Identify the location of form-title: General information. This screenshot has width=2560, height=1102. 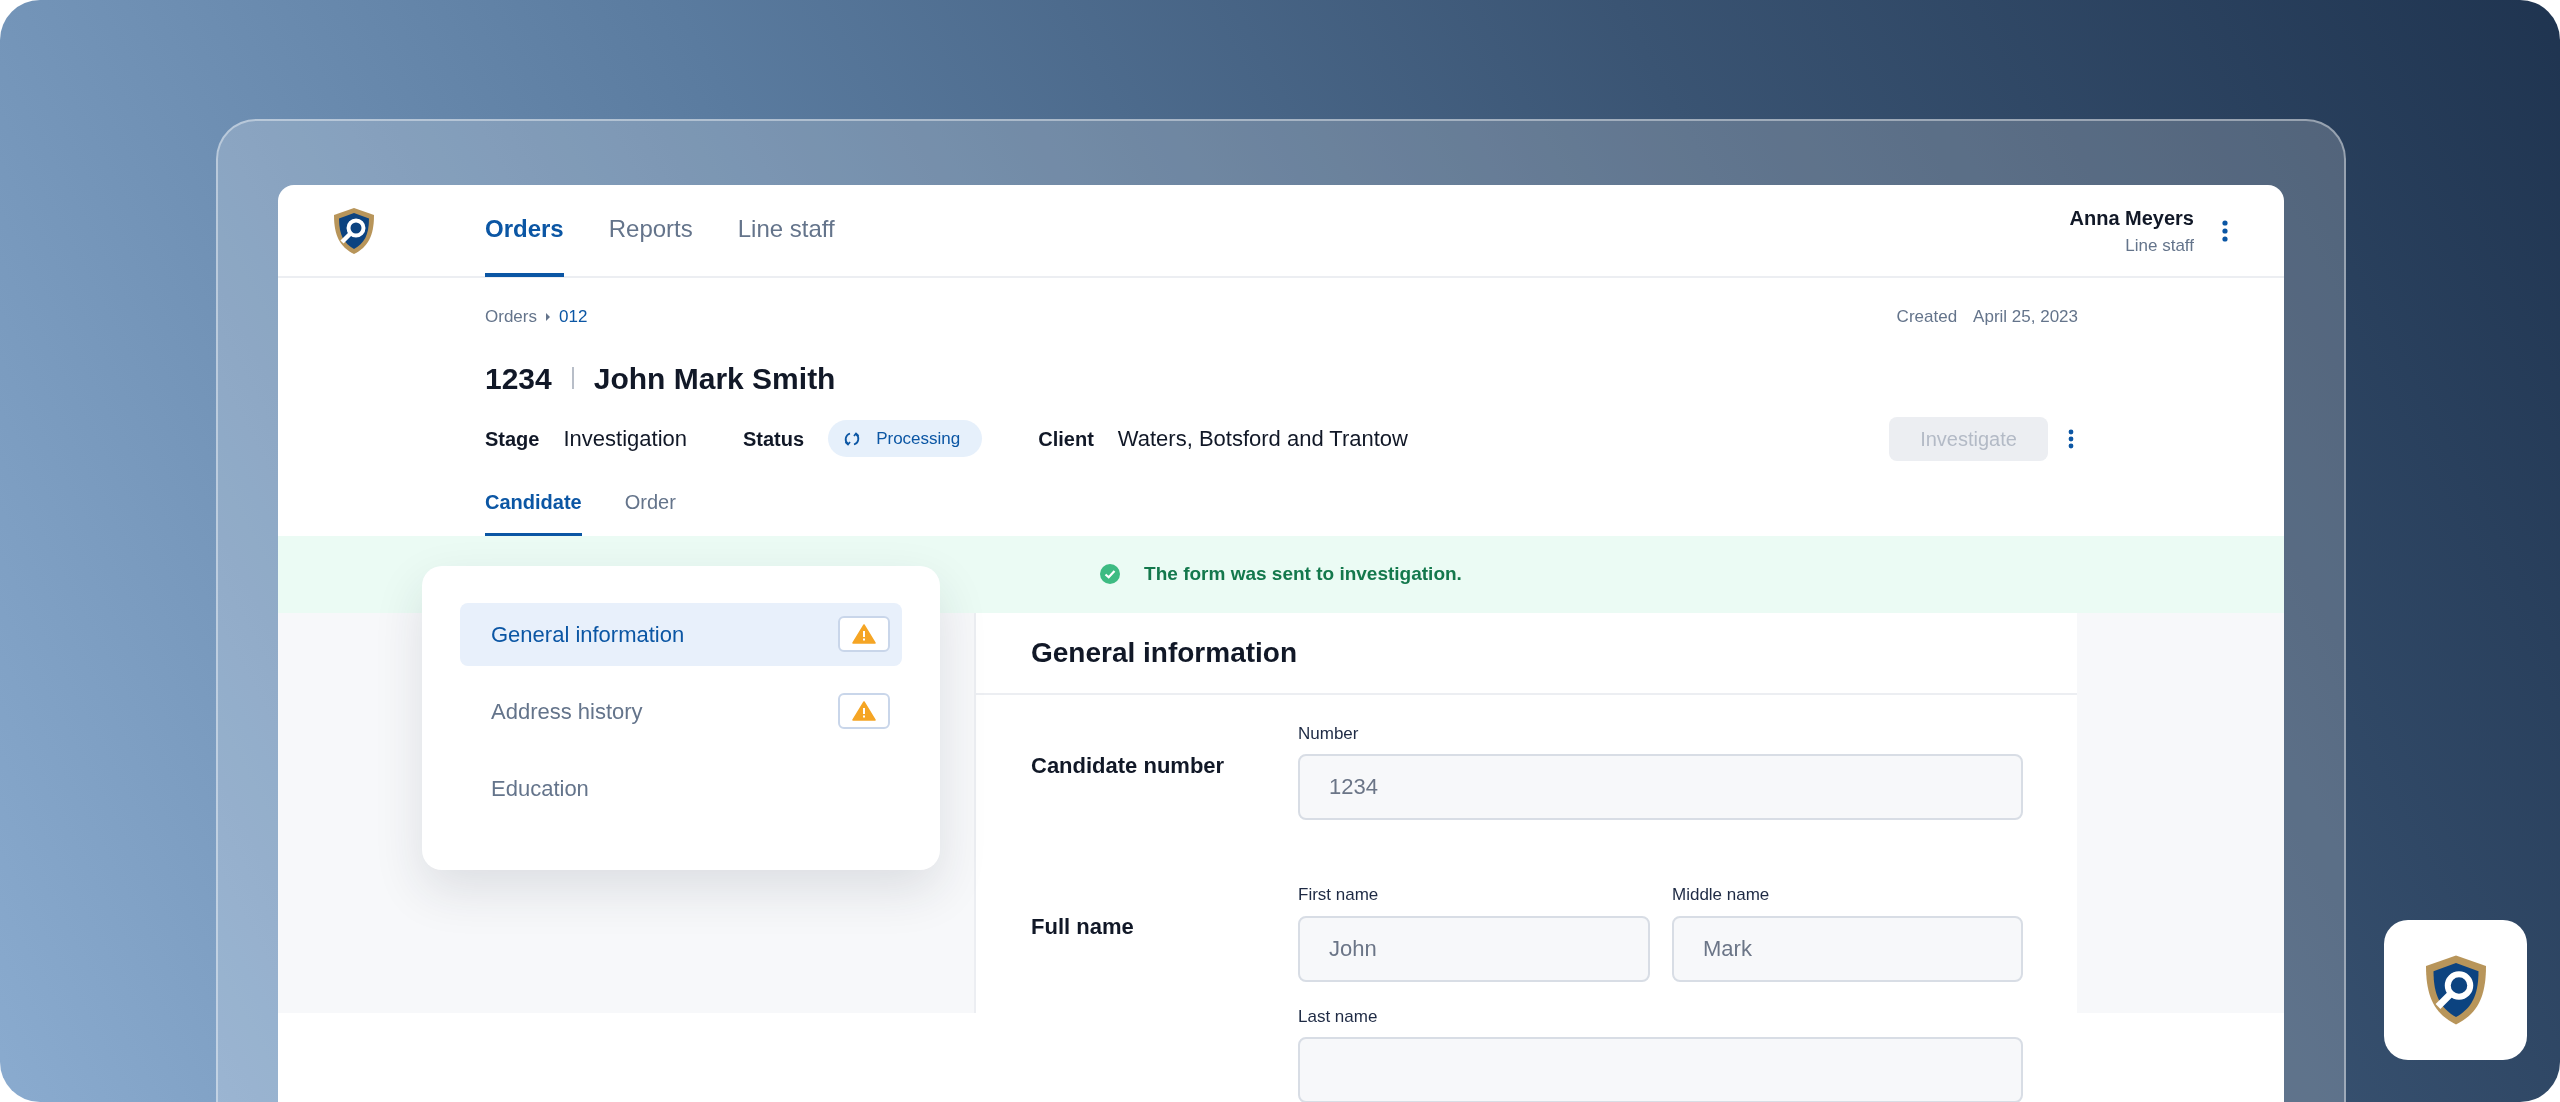
(1164, 652).